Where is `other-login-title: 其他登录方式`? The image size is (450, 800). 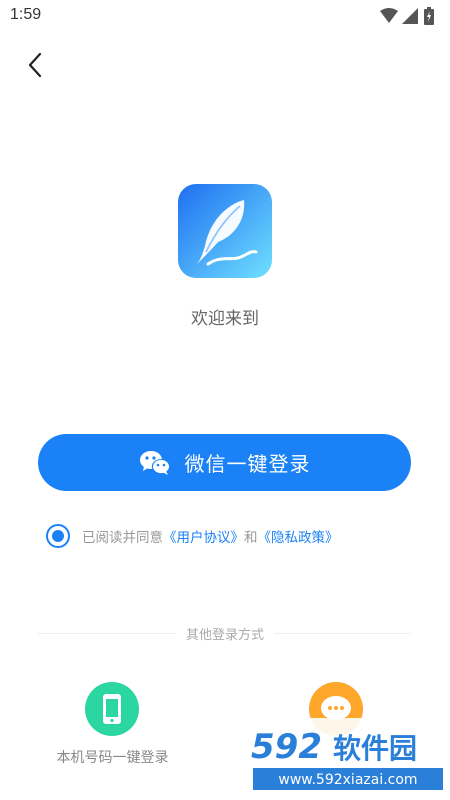 other-login-title: 其他登录方式 is located at coordinates (225, 633).